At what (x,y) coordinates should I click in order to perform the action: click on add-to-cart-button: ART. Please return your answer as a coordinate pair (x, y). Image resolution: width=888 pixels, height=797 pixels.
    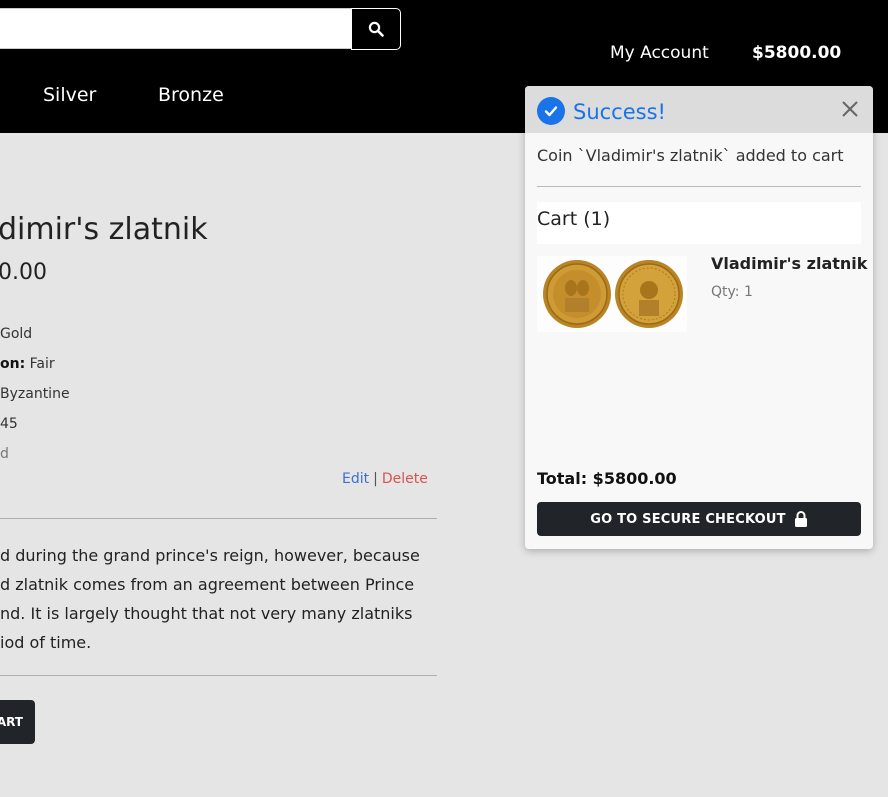
    Looking at the image, I should click on (17, 722).